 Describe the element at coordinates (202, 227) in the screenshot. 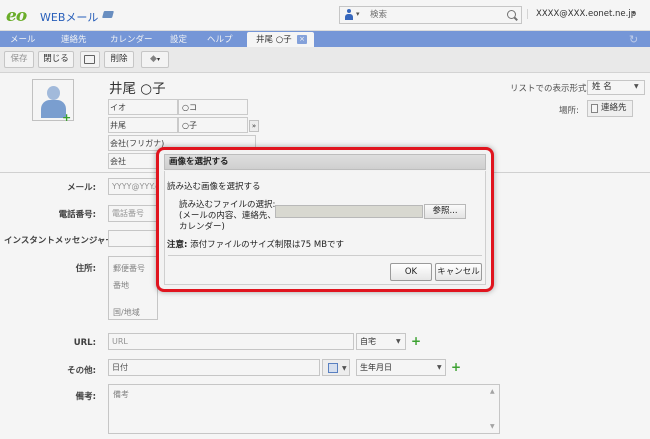

I see `file-select-hint-2: カレンダー)` at that location.